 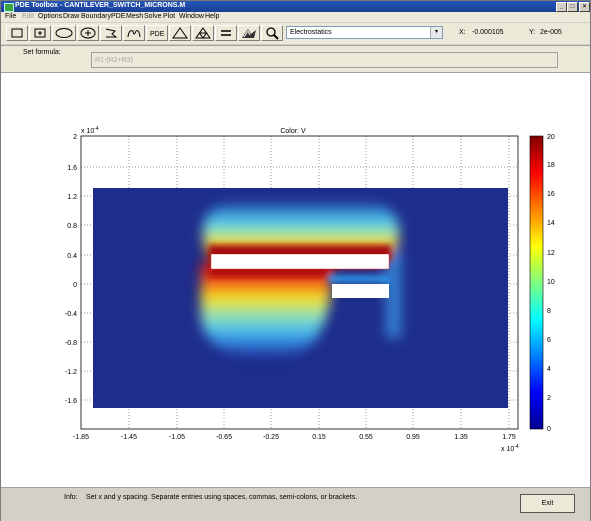 What do you see at coordinates (72, 168) in the screenshot?
I see `y-tick-label: 1.6` at bounding box center [72, 168].